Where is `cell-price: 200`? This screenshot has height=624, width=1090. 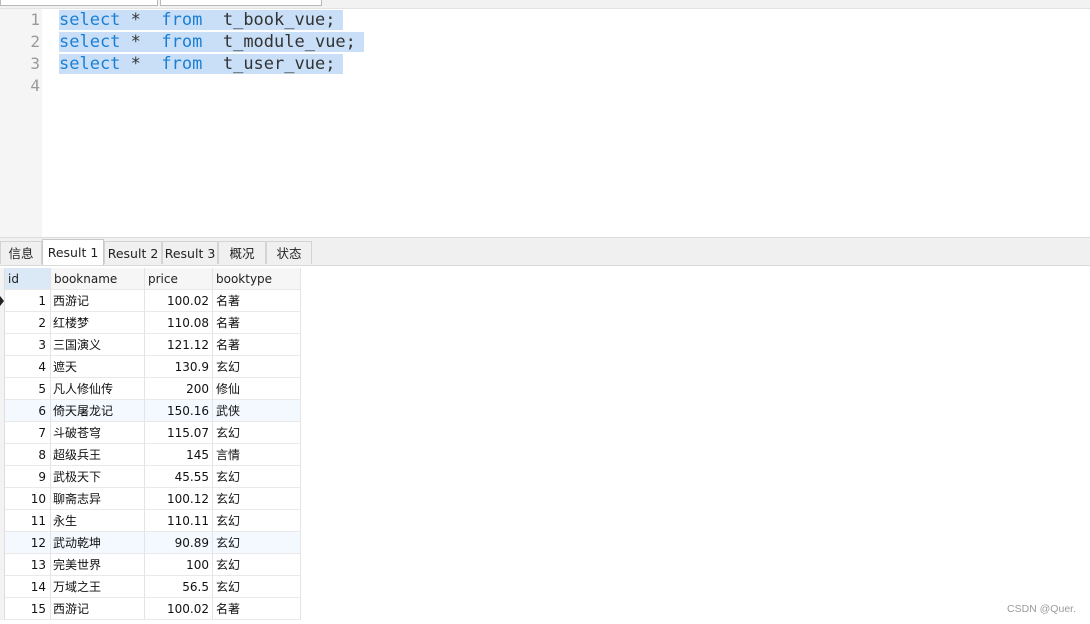
cell-price: 200 is located at coordinates (179, 389).